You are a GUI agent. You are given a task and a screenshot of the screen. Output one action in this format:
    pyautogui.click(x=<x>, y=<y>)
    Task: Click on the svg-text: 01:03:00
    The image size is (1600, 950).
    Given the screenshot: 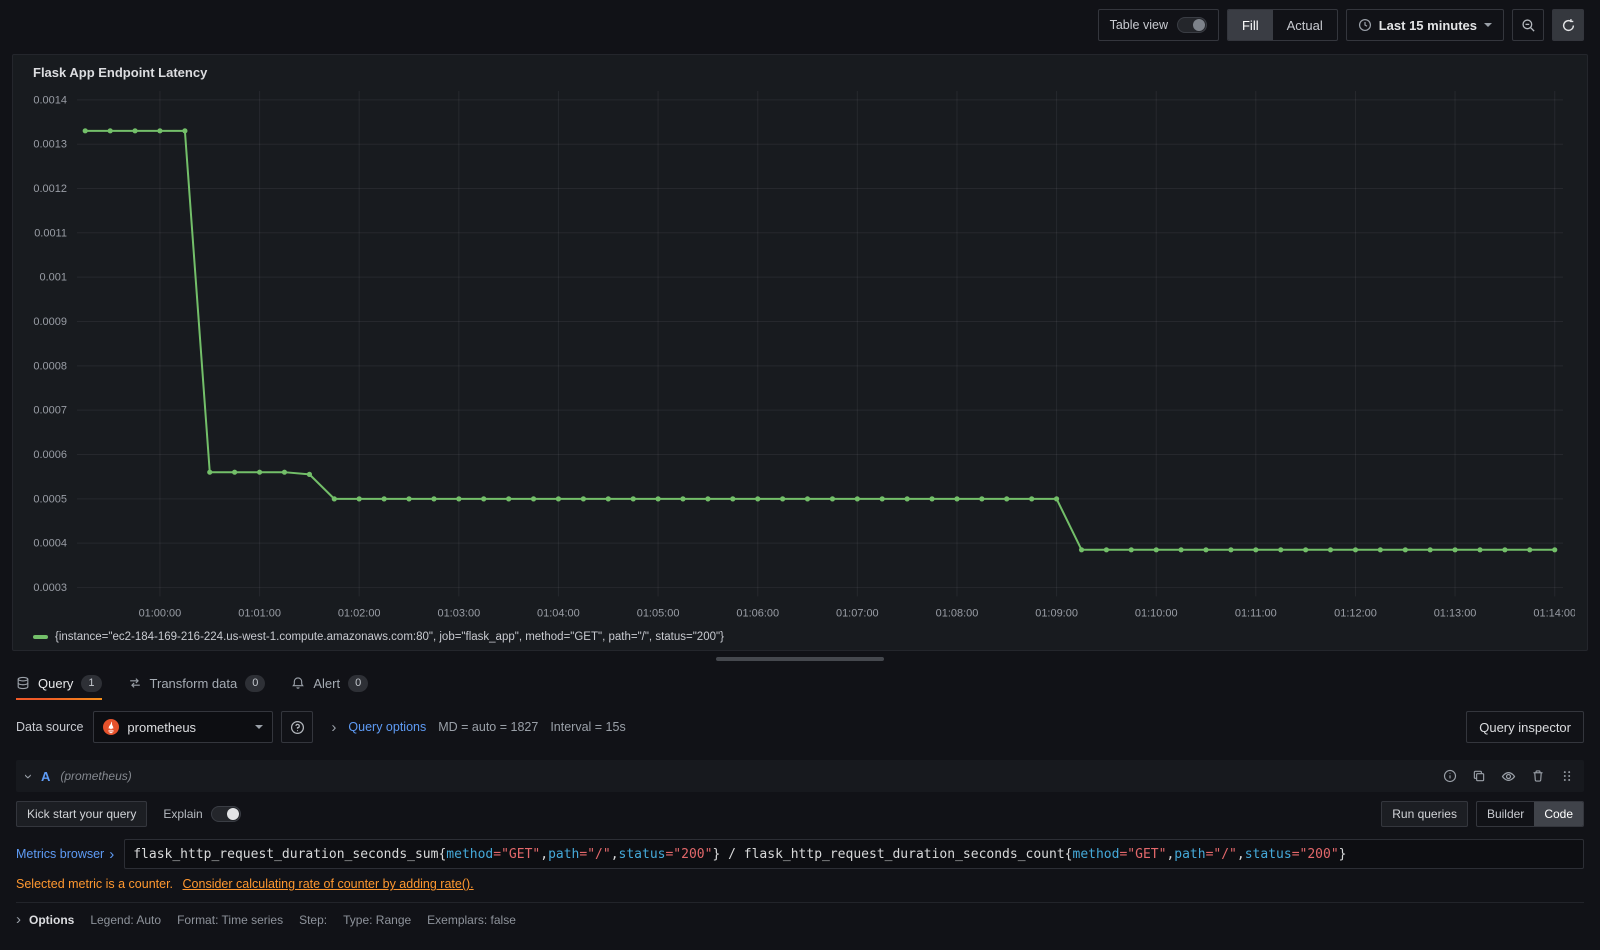 What is the action you would take?
    pyautogui.click(x=458, y=613)
    